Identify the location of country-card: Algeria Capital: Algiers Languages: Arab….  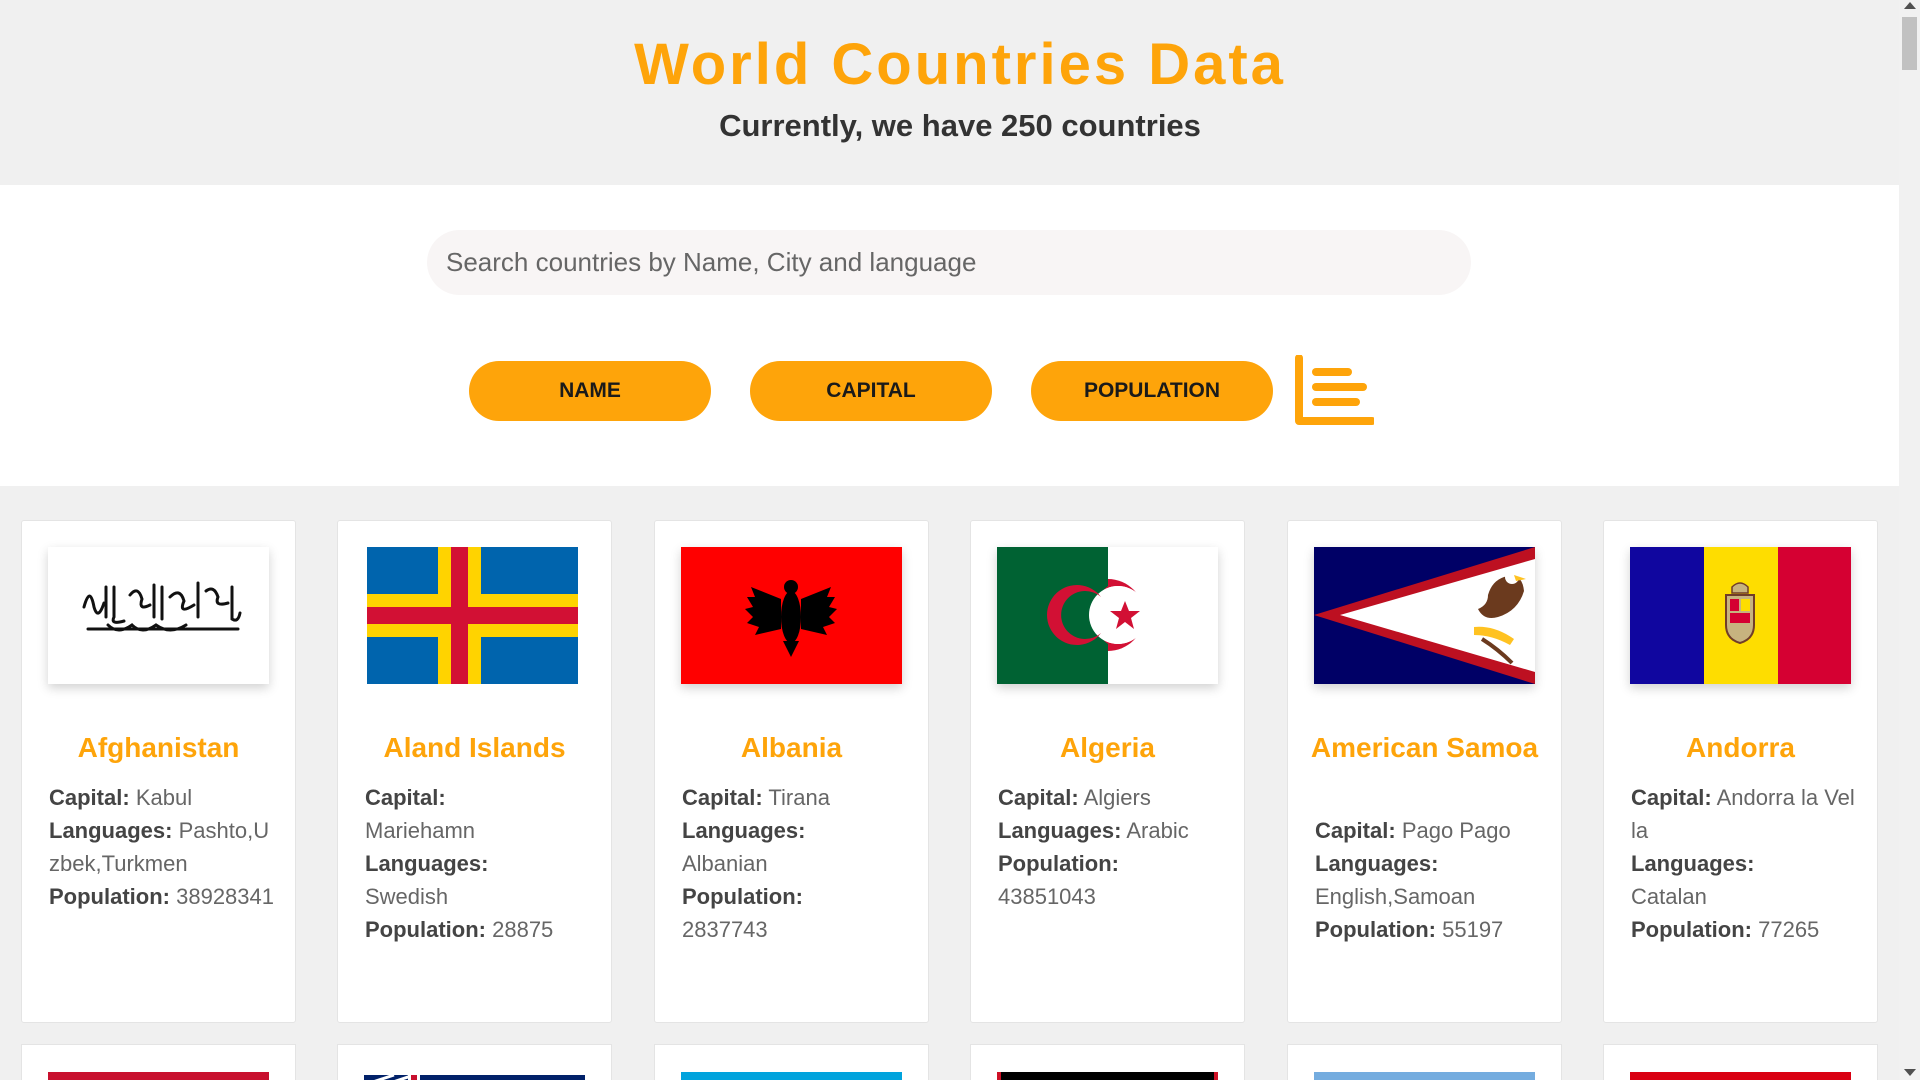
(1107, 771).